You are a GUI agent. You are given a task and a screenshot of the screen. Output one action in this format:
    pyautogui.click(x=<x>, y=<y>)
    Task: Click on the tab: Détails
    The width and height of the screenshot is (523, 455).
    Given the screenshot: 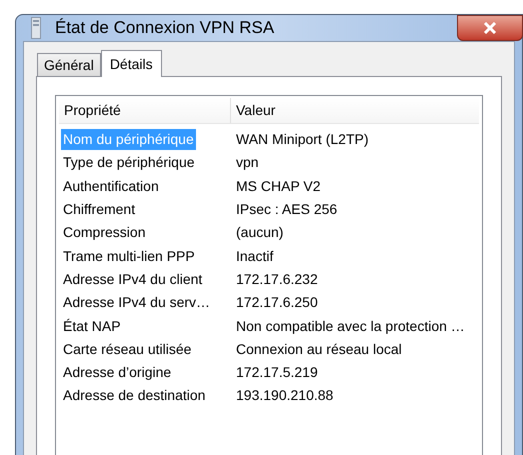 What is the action you would take?
    pyautogui.click(x=131, y=63)
    